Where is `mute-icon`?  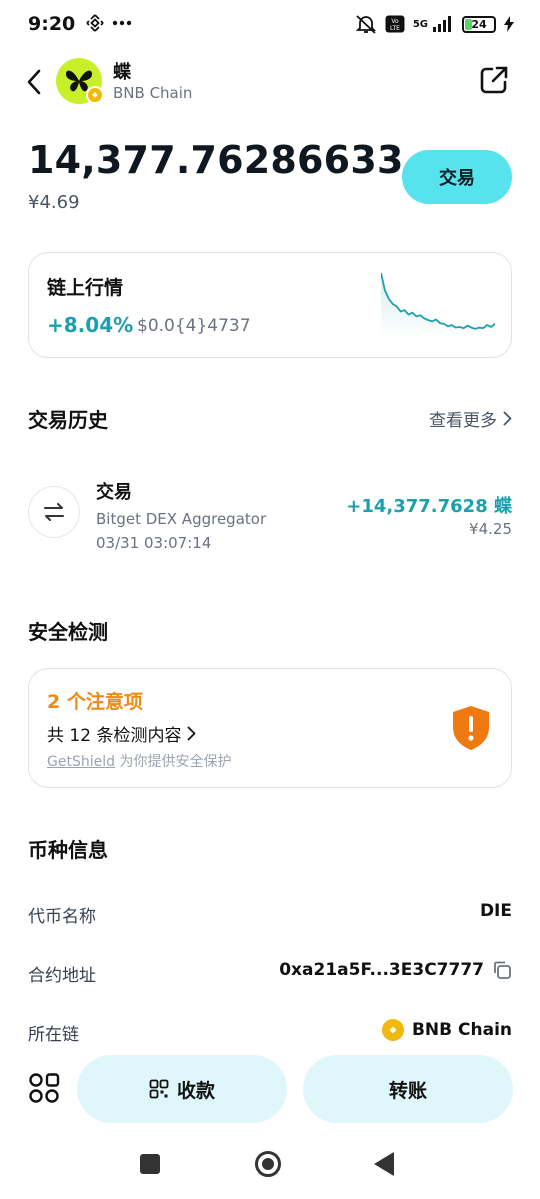
mute-icon is located at coordinates (366, 24).